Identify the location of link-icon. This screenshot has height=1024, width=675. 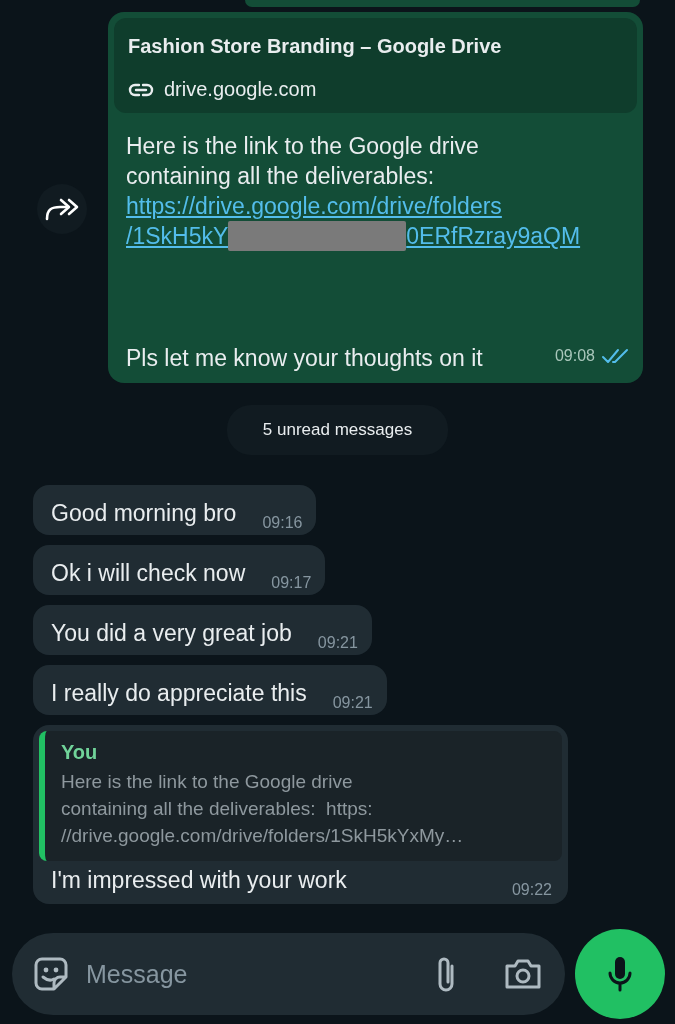
(141, 89).